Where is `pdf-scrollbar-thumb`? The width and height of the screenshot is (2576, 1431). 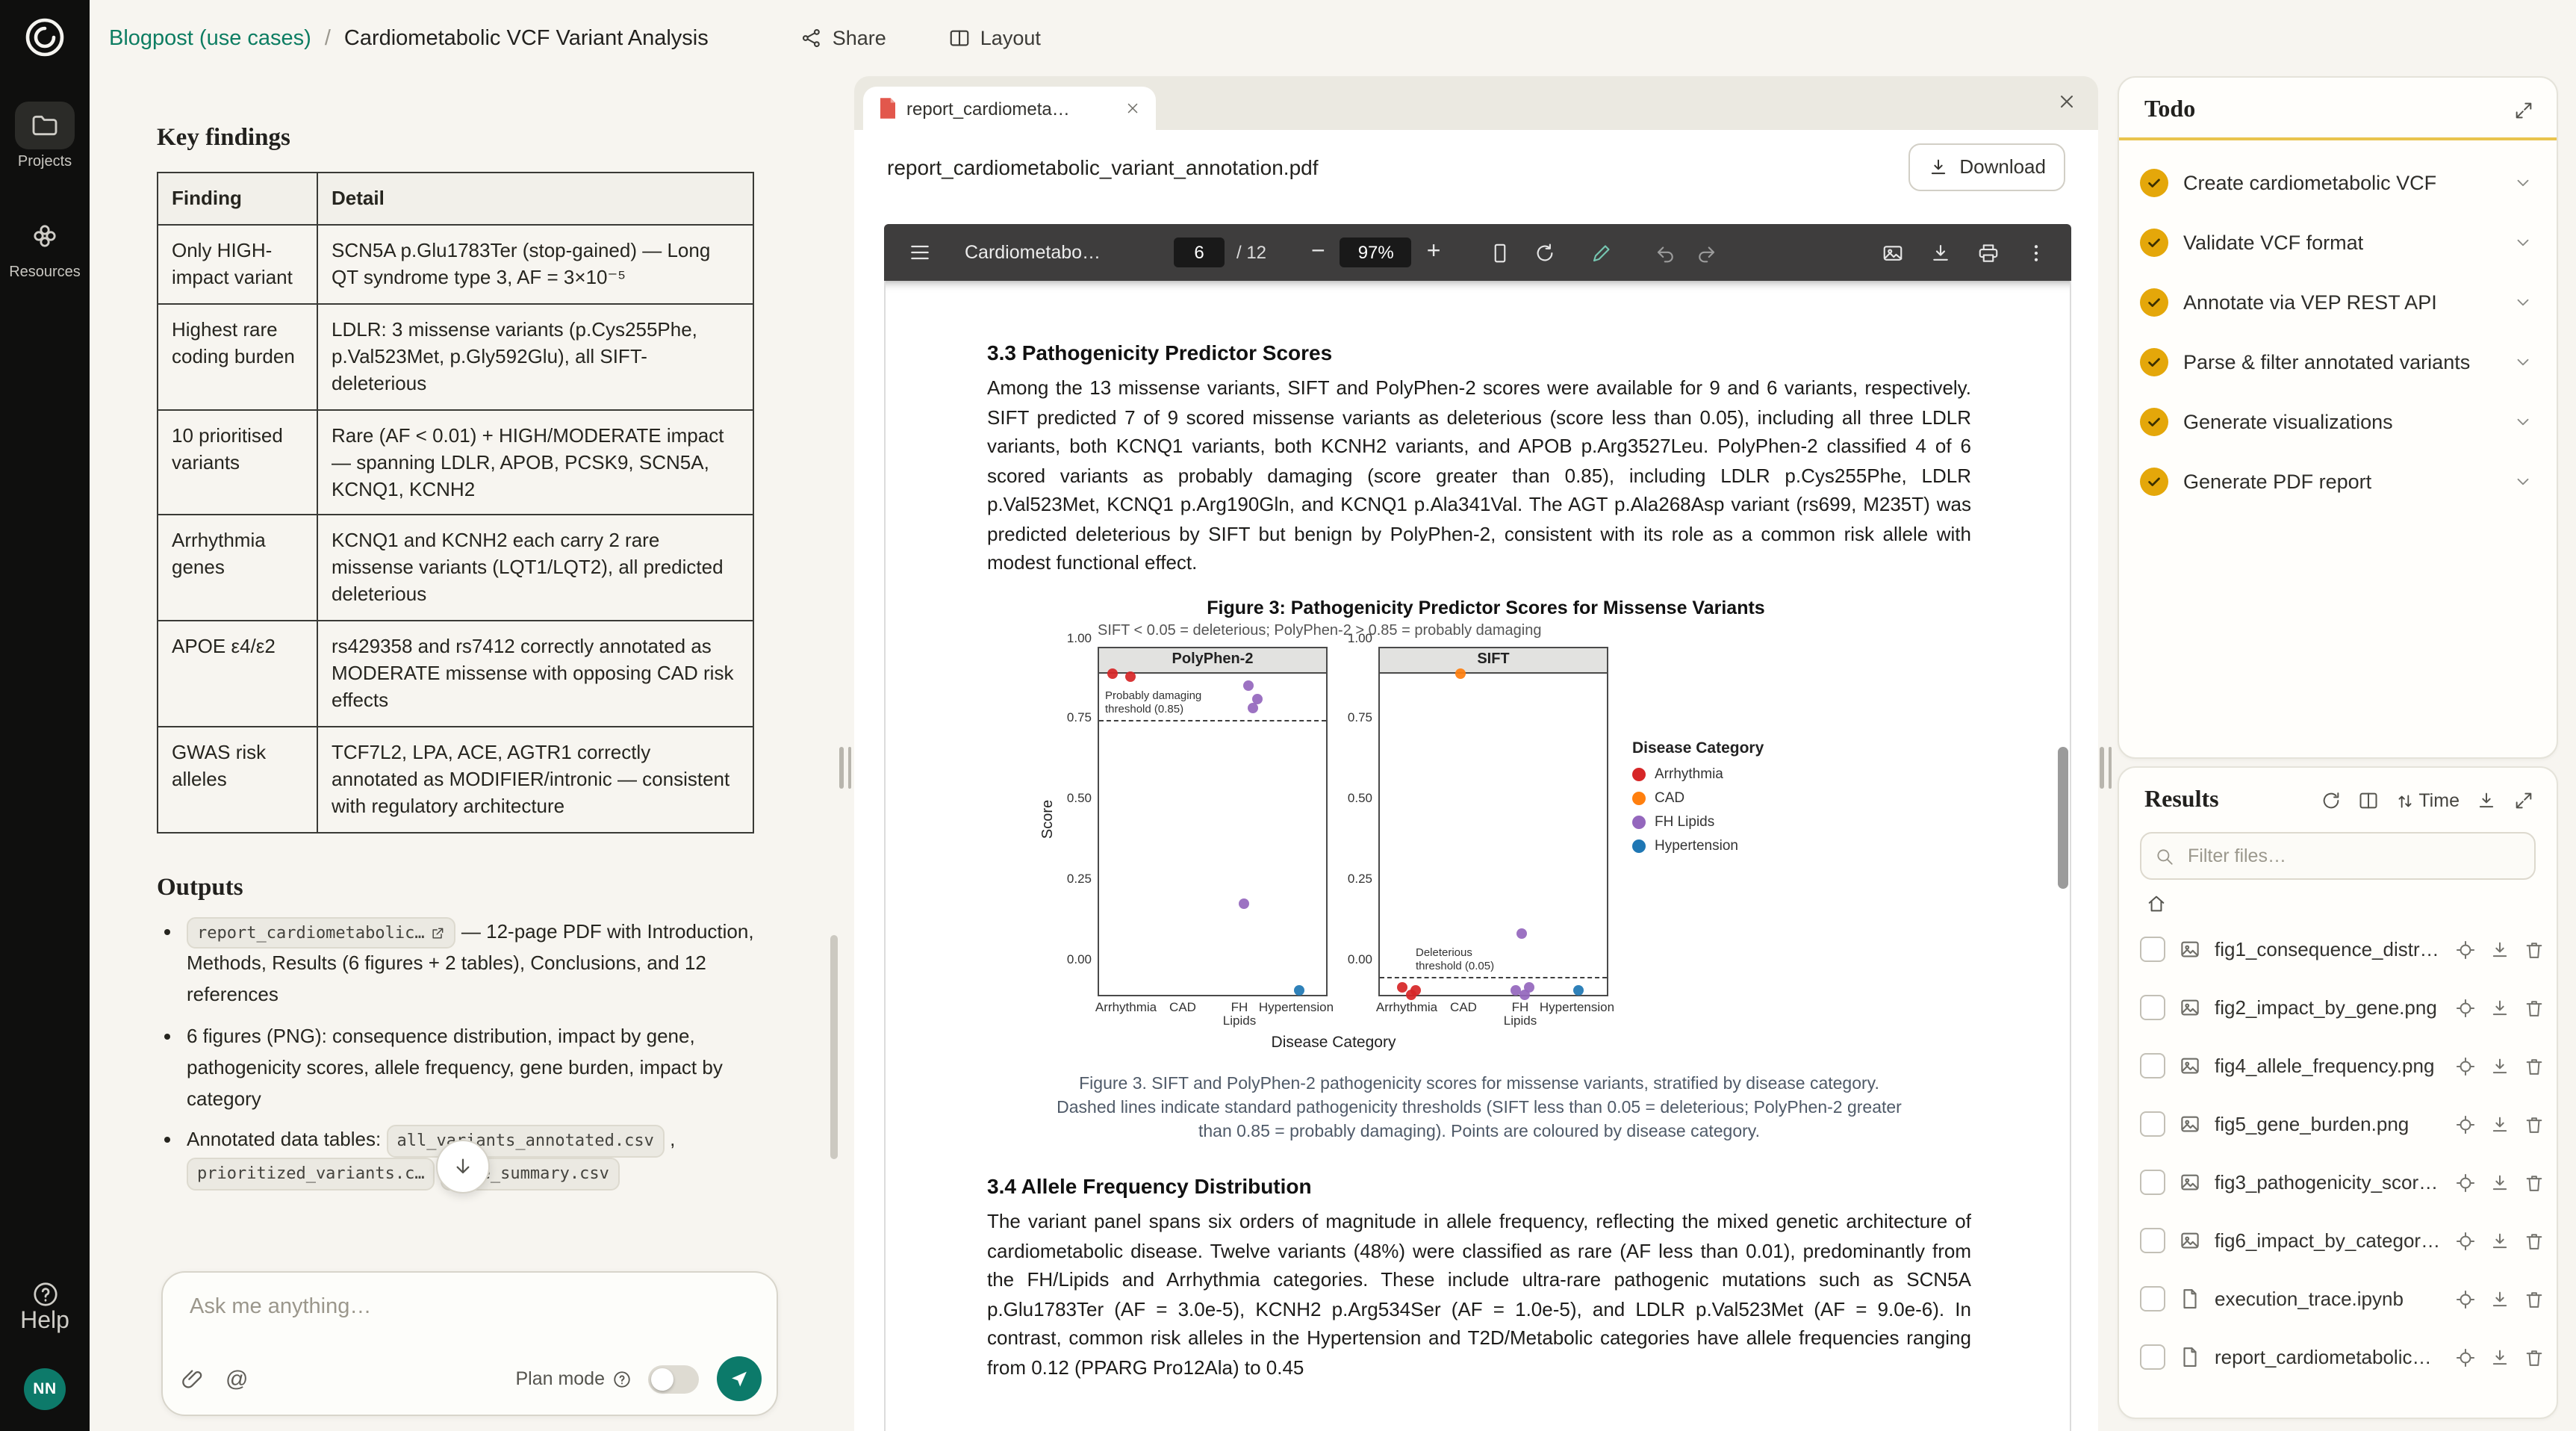
pdf-scrollbar-thumb is located at coordinates (2063, 818).